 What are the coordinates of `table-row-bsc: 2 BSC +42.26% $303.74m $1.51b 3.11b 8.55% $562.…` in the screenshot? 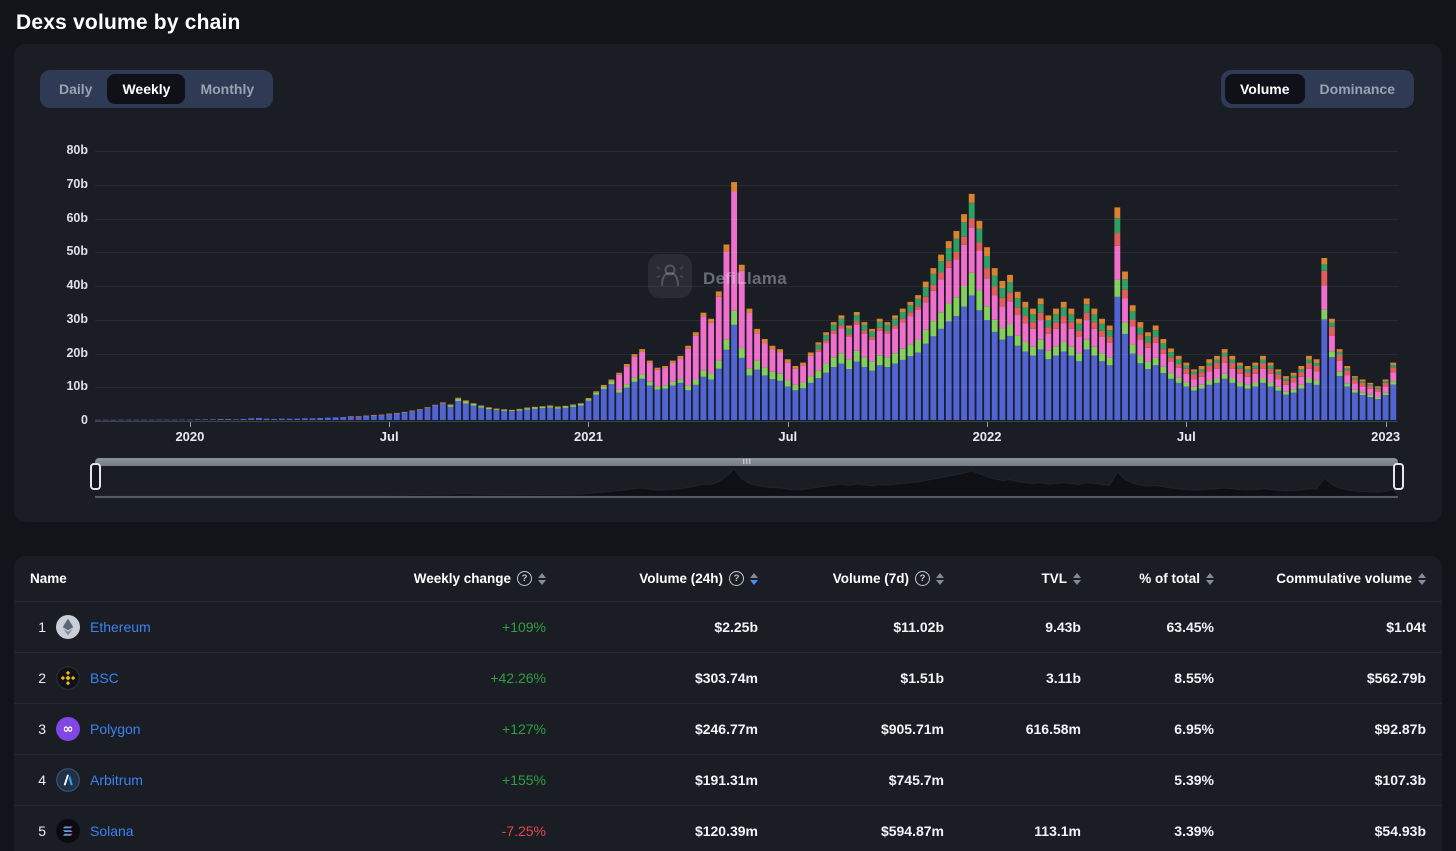 It's located at (728, 678).